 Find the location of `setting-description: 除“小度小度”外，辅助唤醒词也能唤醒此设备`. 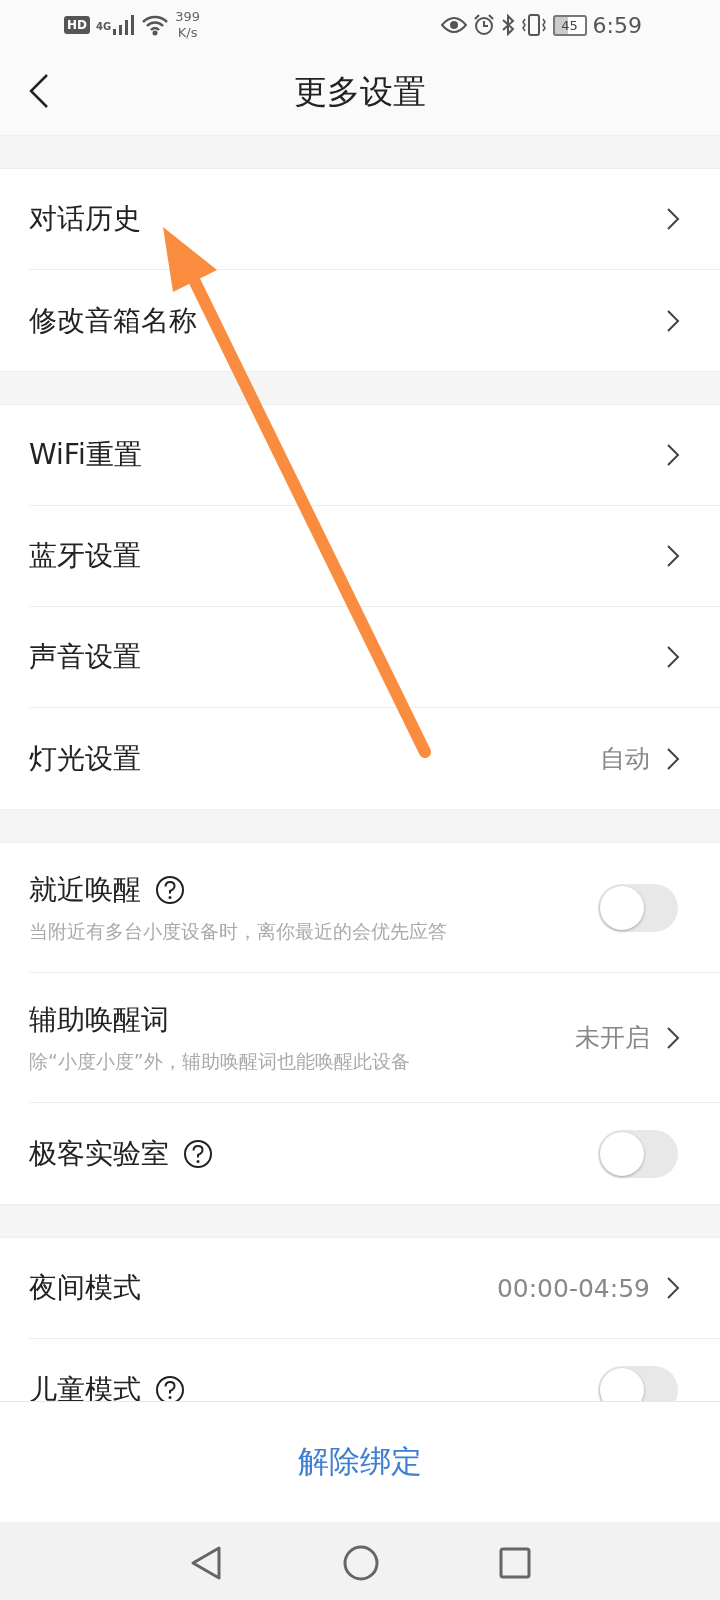

setting-description: 除“小度小度”外，辅助唤醒词也能唤醒此设备 is located at coordinates (219, 1061).